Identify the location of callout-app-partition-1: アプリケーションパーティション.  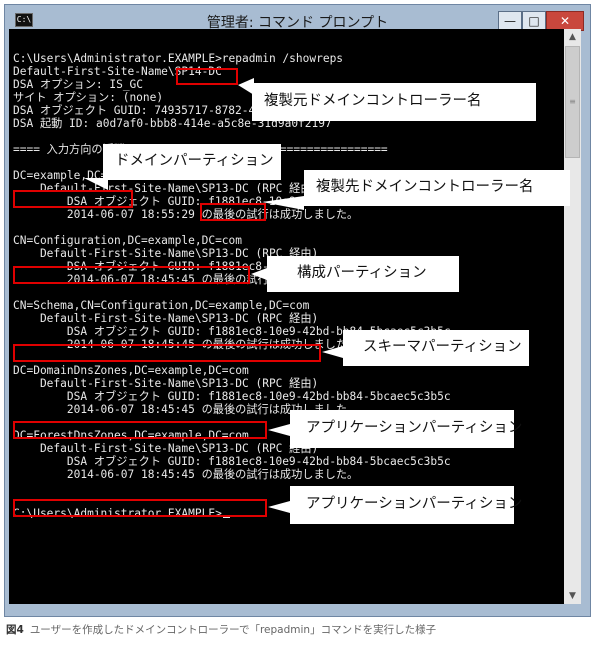
(406, 429).